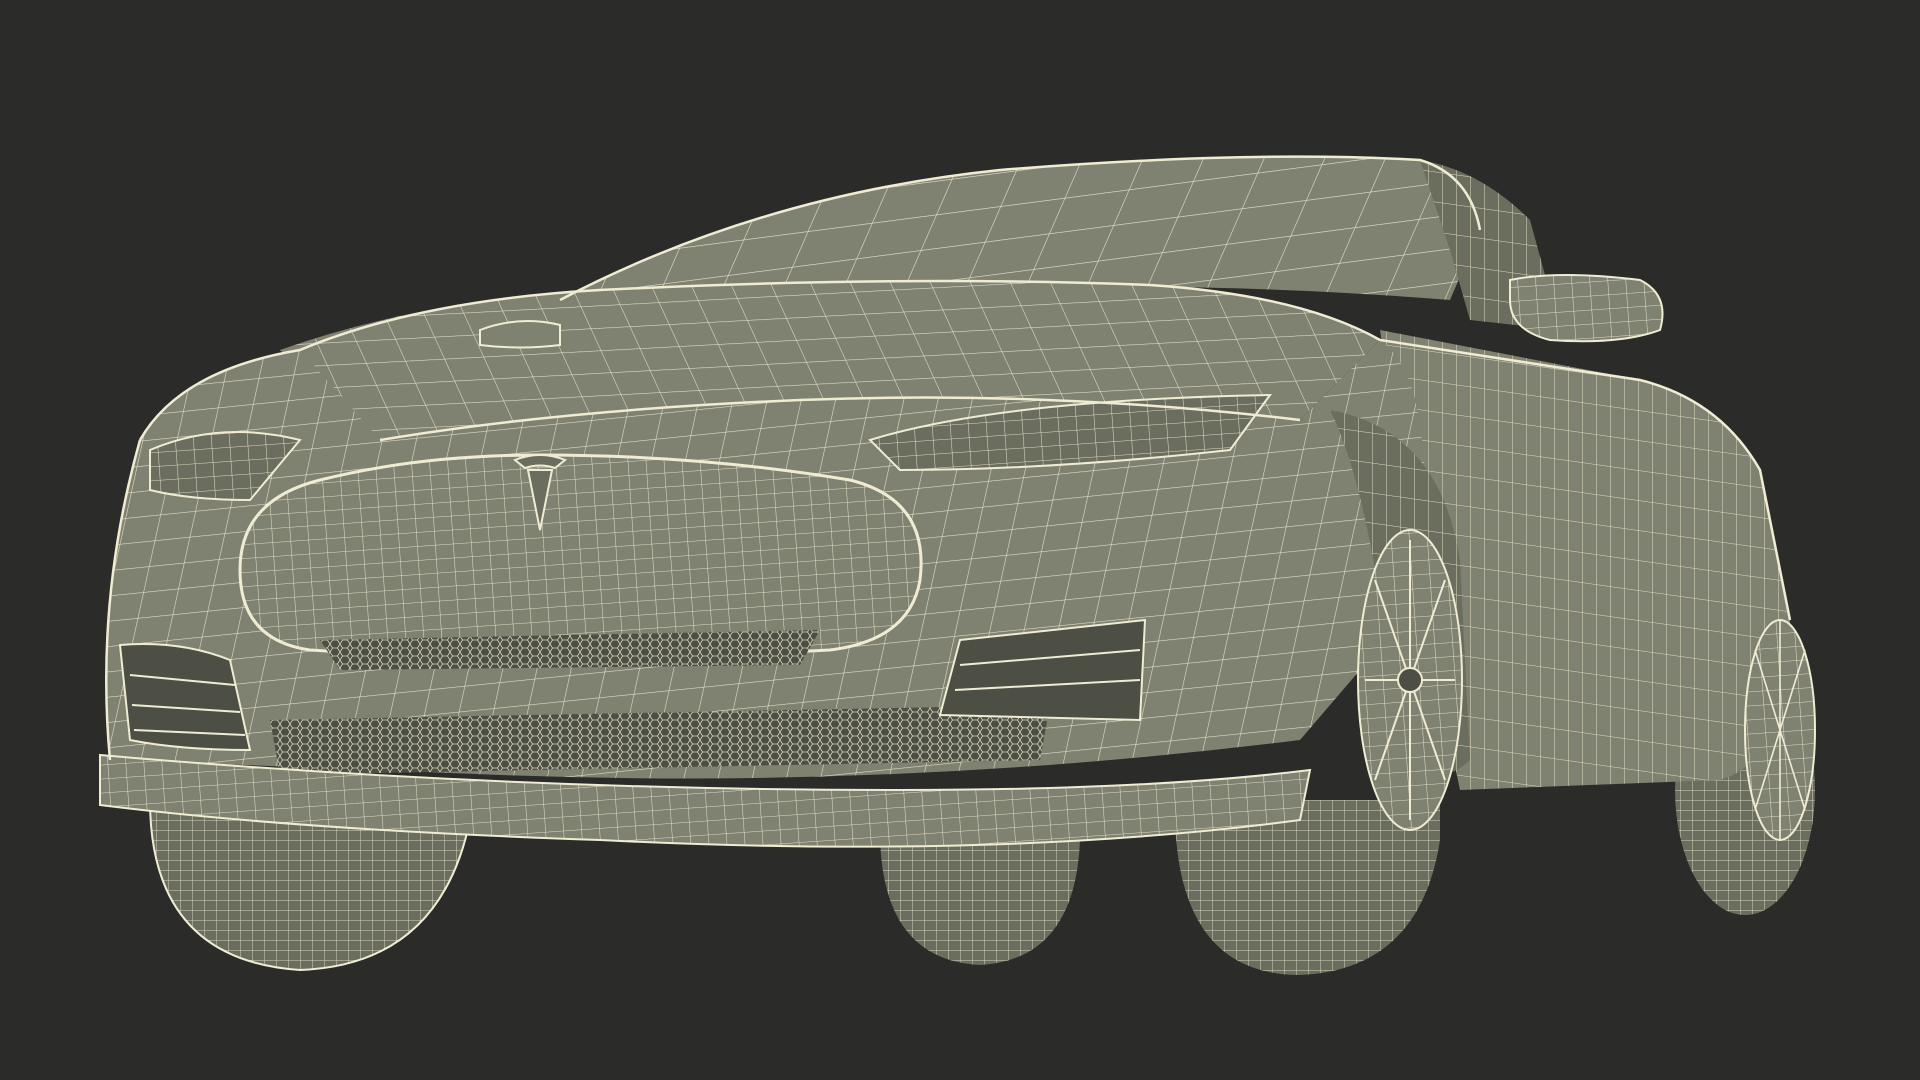 This screenshot has height=1080, width=1920. What do you see at coordinates (1586, 308) in the screenshot?
I see `side-mirror` at bounding box center [1586, 308].